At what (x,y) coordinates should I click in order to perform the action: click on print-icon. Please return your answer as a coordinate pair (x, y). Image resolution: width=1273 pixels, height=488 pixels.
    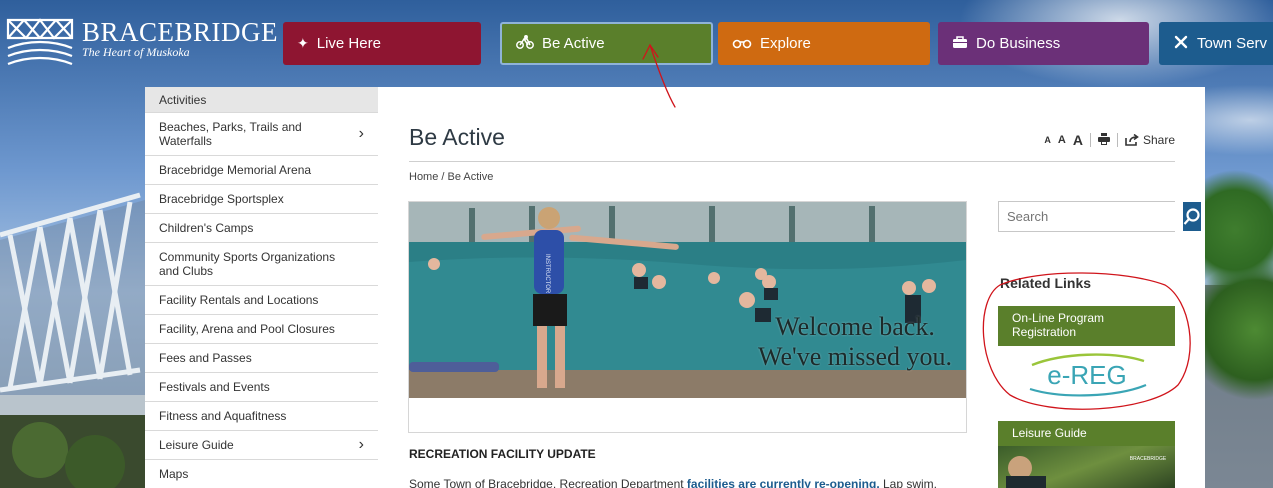
    Looking at the image, I should click on (1103, 140).